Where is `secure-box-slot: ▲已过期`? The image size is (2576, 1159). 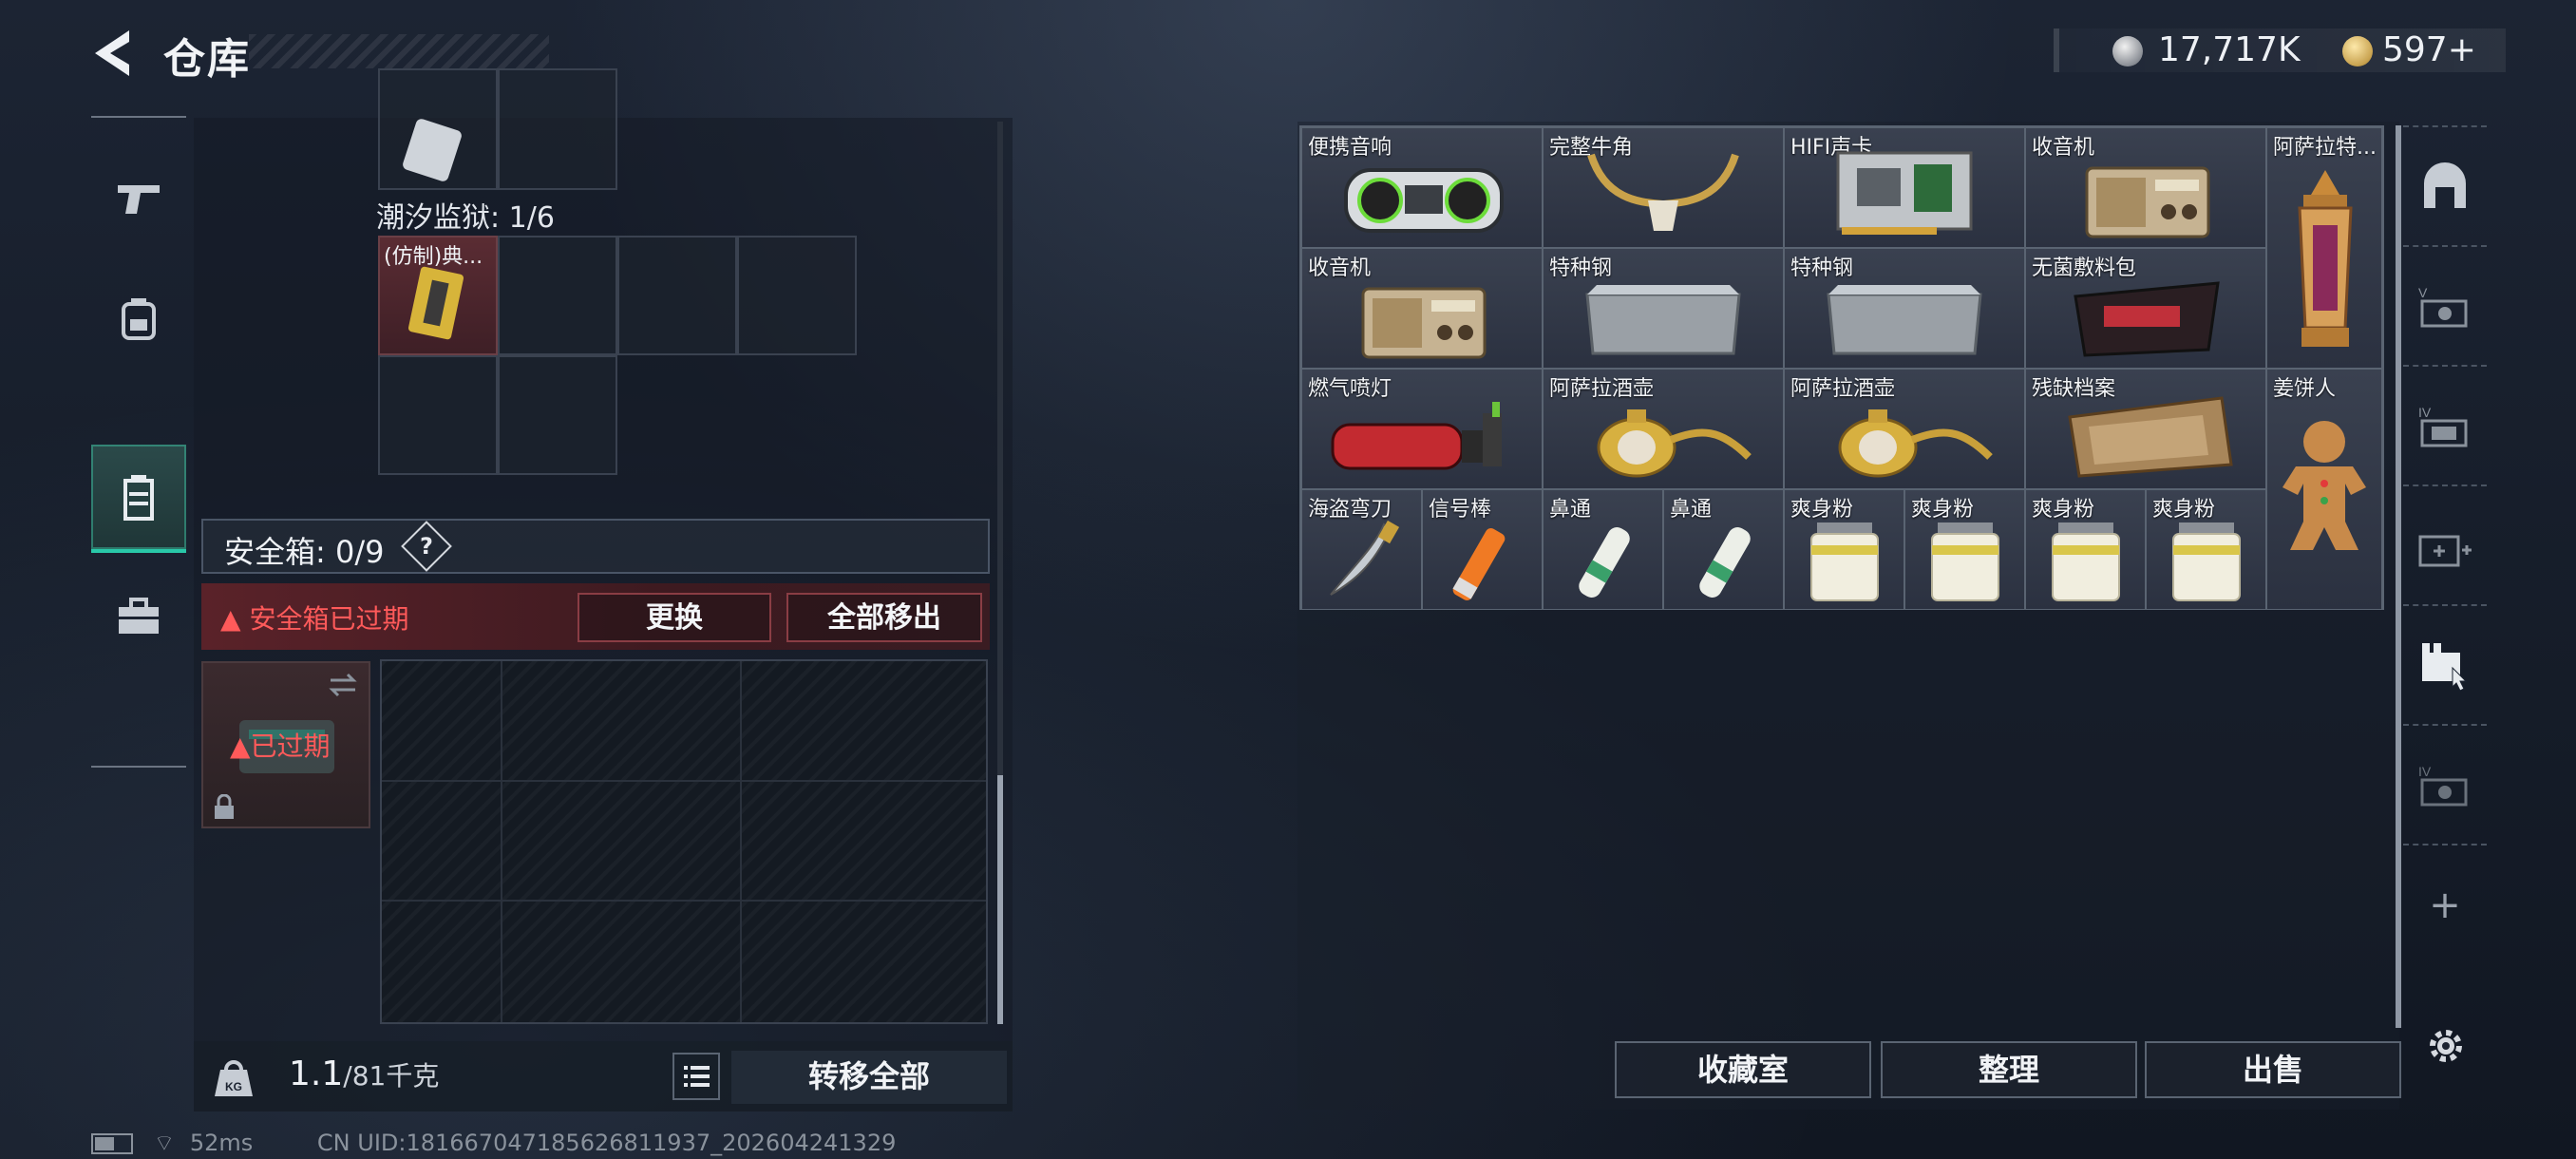 secure-box-slot: ▲已过期 is located at coordinates (285, 744).